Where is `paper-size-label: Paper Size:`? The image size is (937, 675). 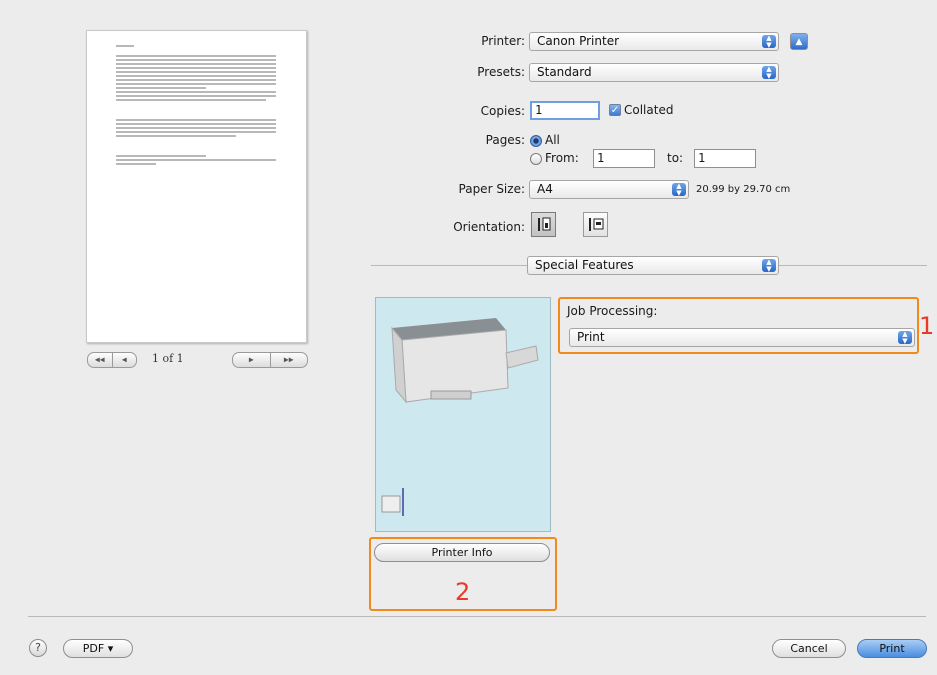
paper-size-label: Paper Size: is located at coordinates (491, 189).